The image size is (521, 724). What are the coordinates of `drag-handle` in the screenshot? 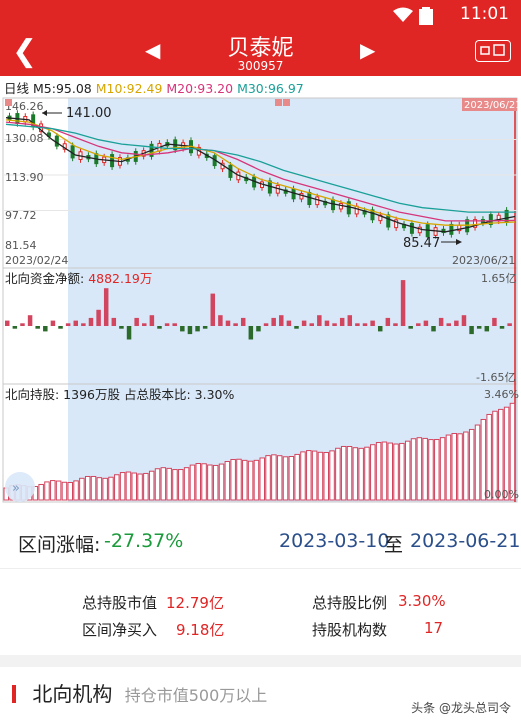 It's located at (20, 487).